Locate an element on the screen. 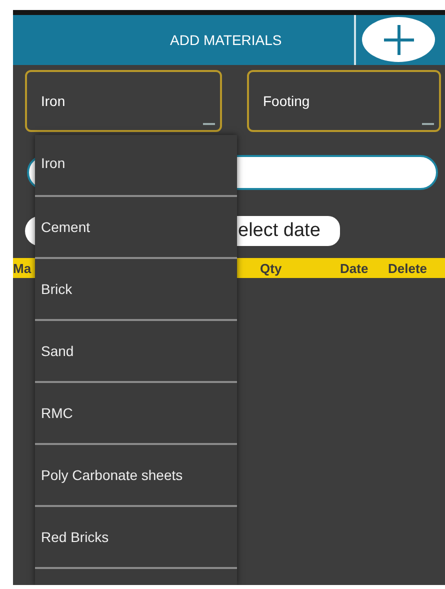  column-header: Qty is located at coordinates (271, 268).